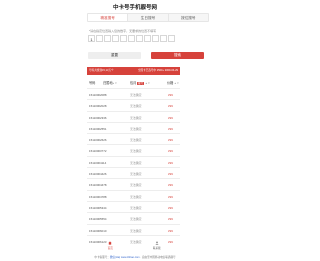  Describe the element at coordinates (101, 70) in the screenshot. I see `result-count: 号码共找到15,13万个` at that location.